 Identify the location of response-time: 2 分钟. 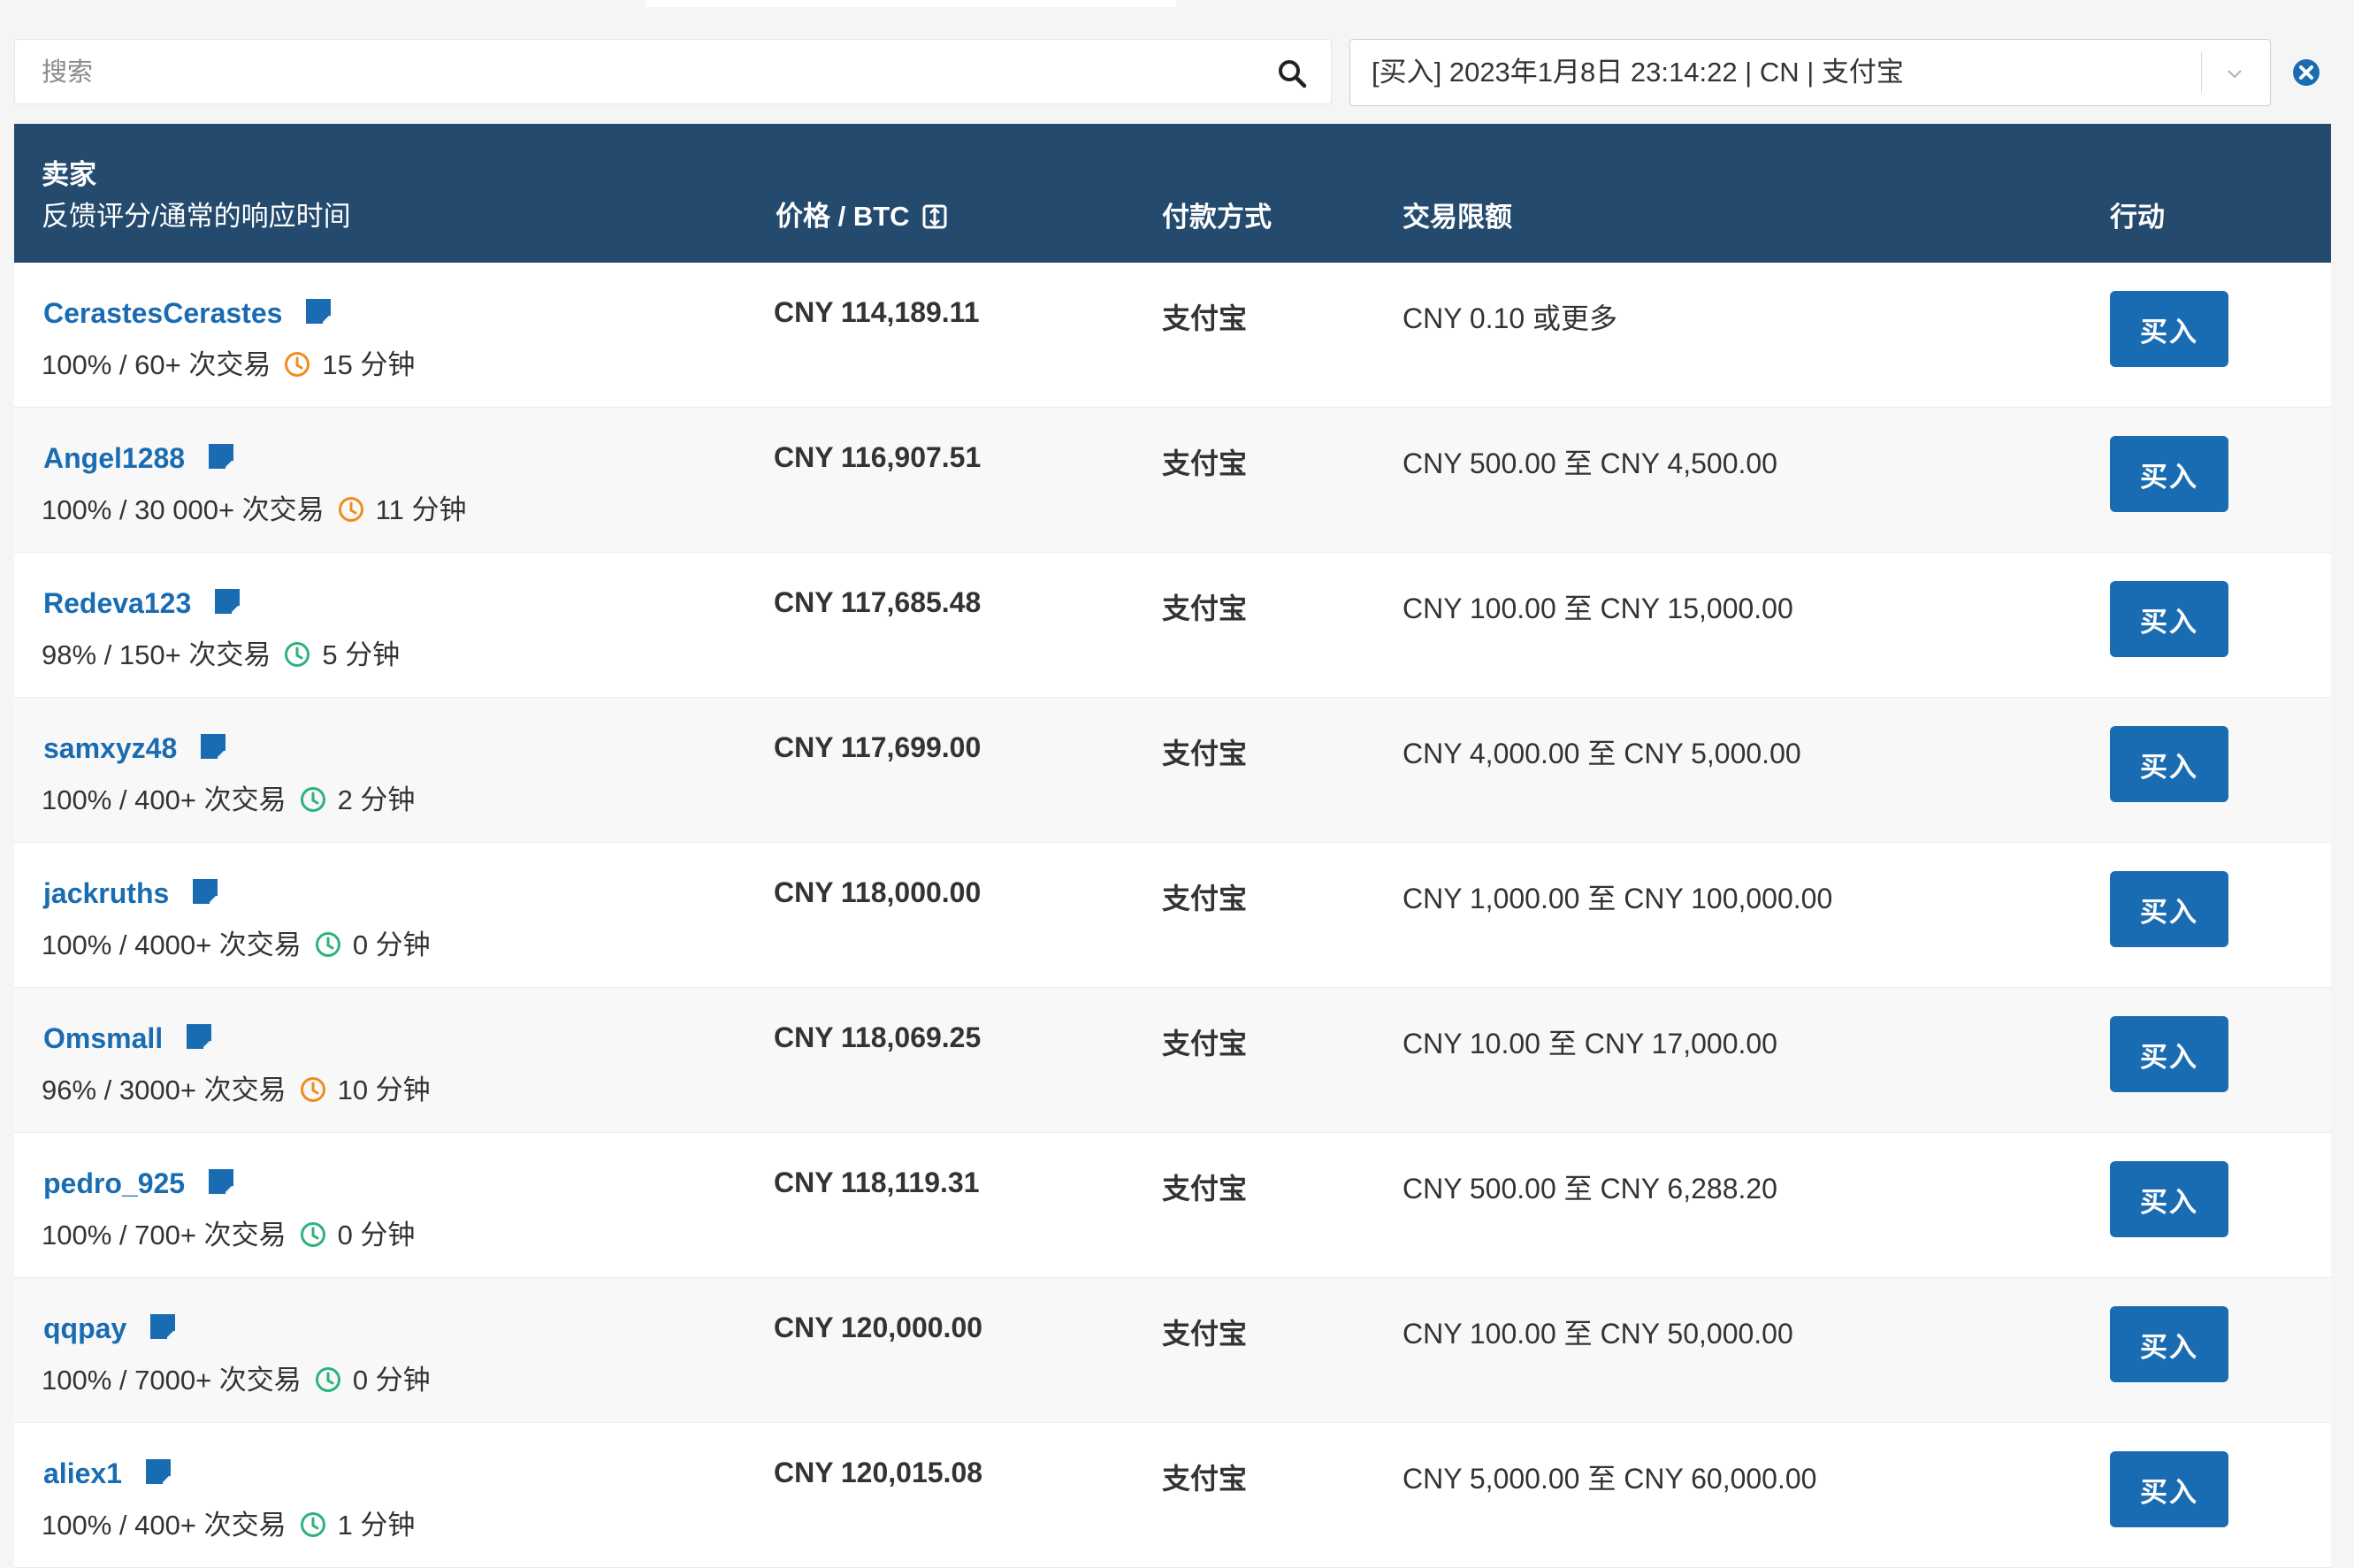
(377, 799).